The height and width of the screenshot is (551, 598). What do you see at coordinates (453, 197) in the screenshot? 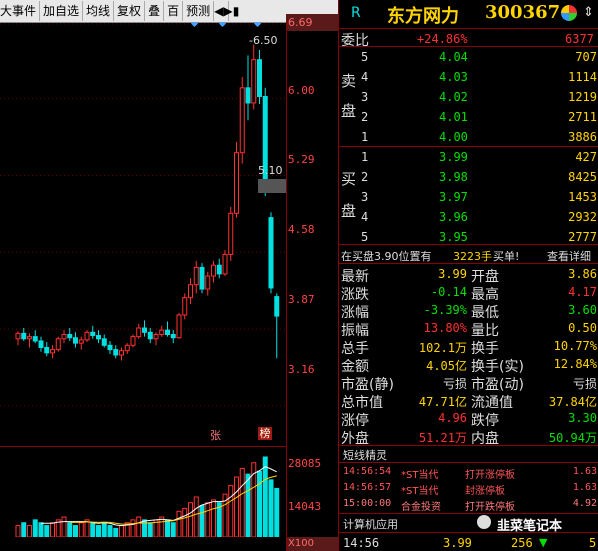
I see `buy-price: 3.97` at bounding box center [453, 197].